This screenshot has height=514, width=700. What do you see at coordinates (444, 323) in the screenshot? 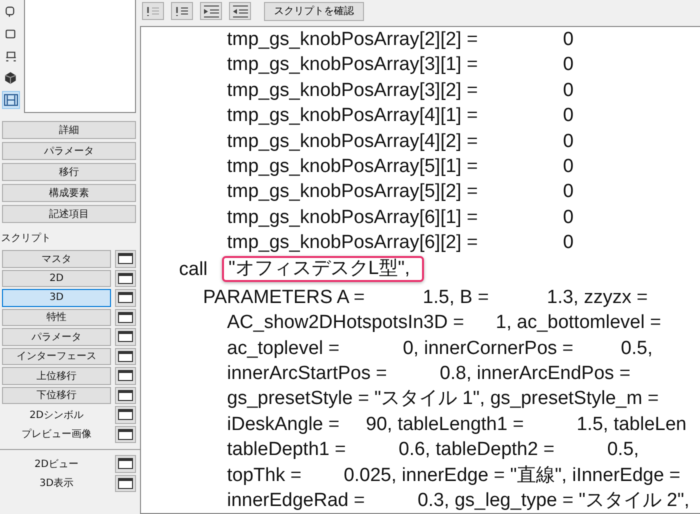
I see `code-text: AC_show2DHotspotsIn3D = 1, ac_bottomlevel =` at bounding box center [444, 323].